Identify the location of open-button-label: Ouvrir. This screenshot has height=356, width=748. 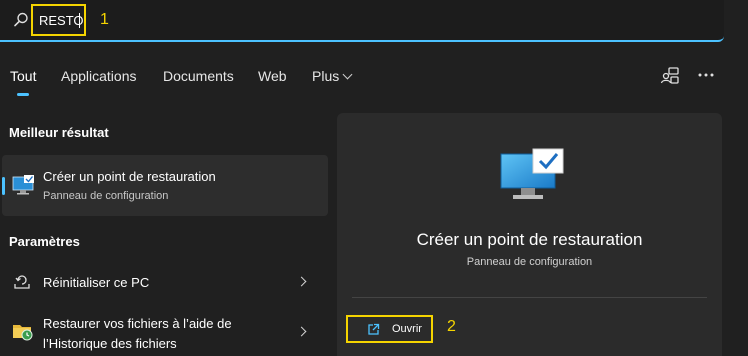
(407, 329).